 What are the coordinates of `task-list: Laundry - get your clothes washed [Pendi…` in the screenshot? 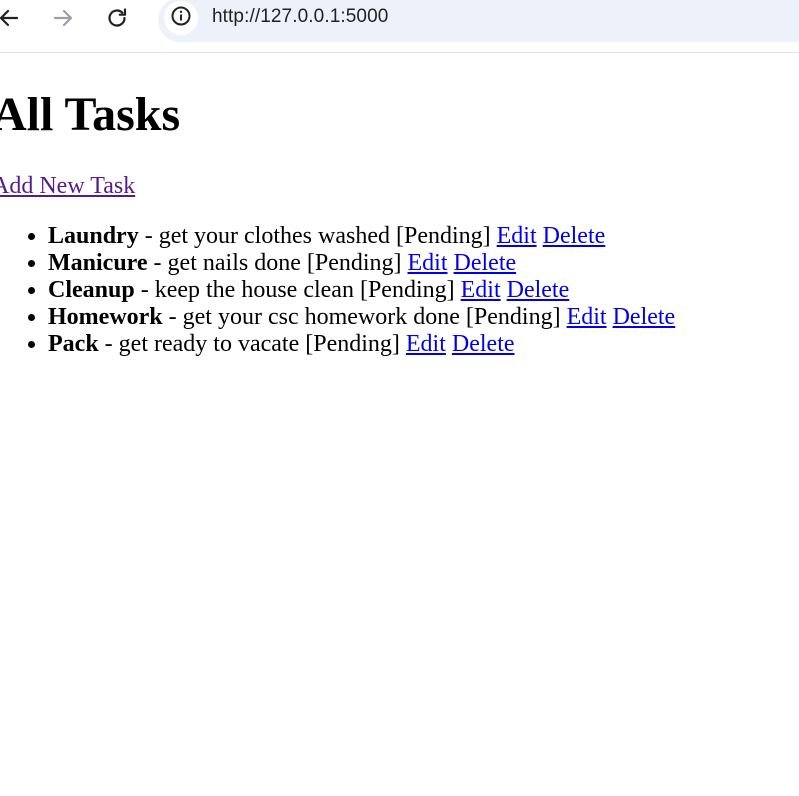 It's located at (337, 290).